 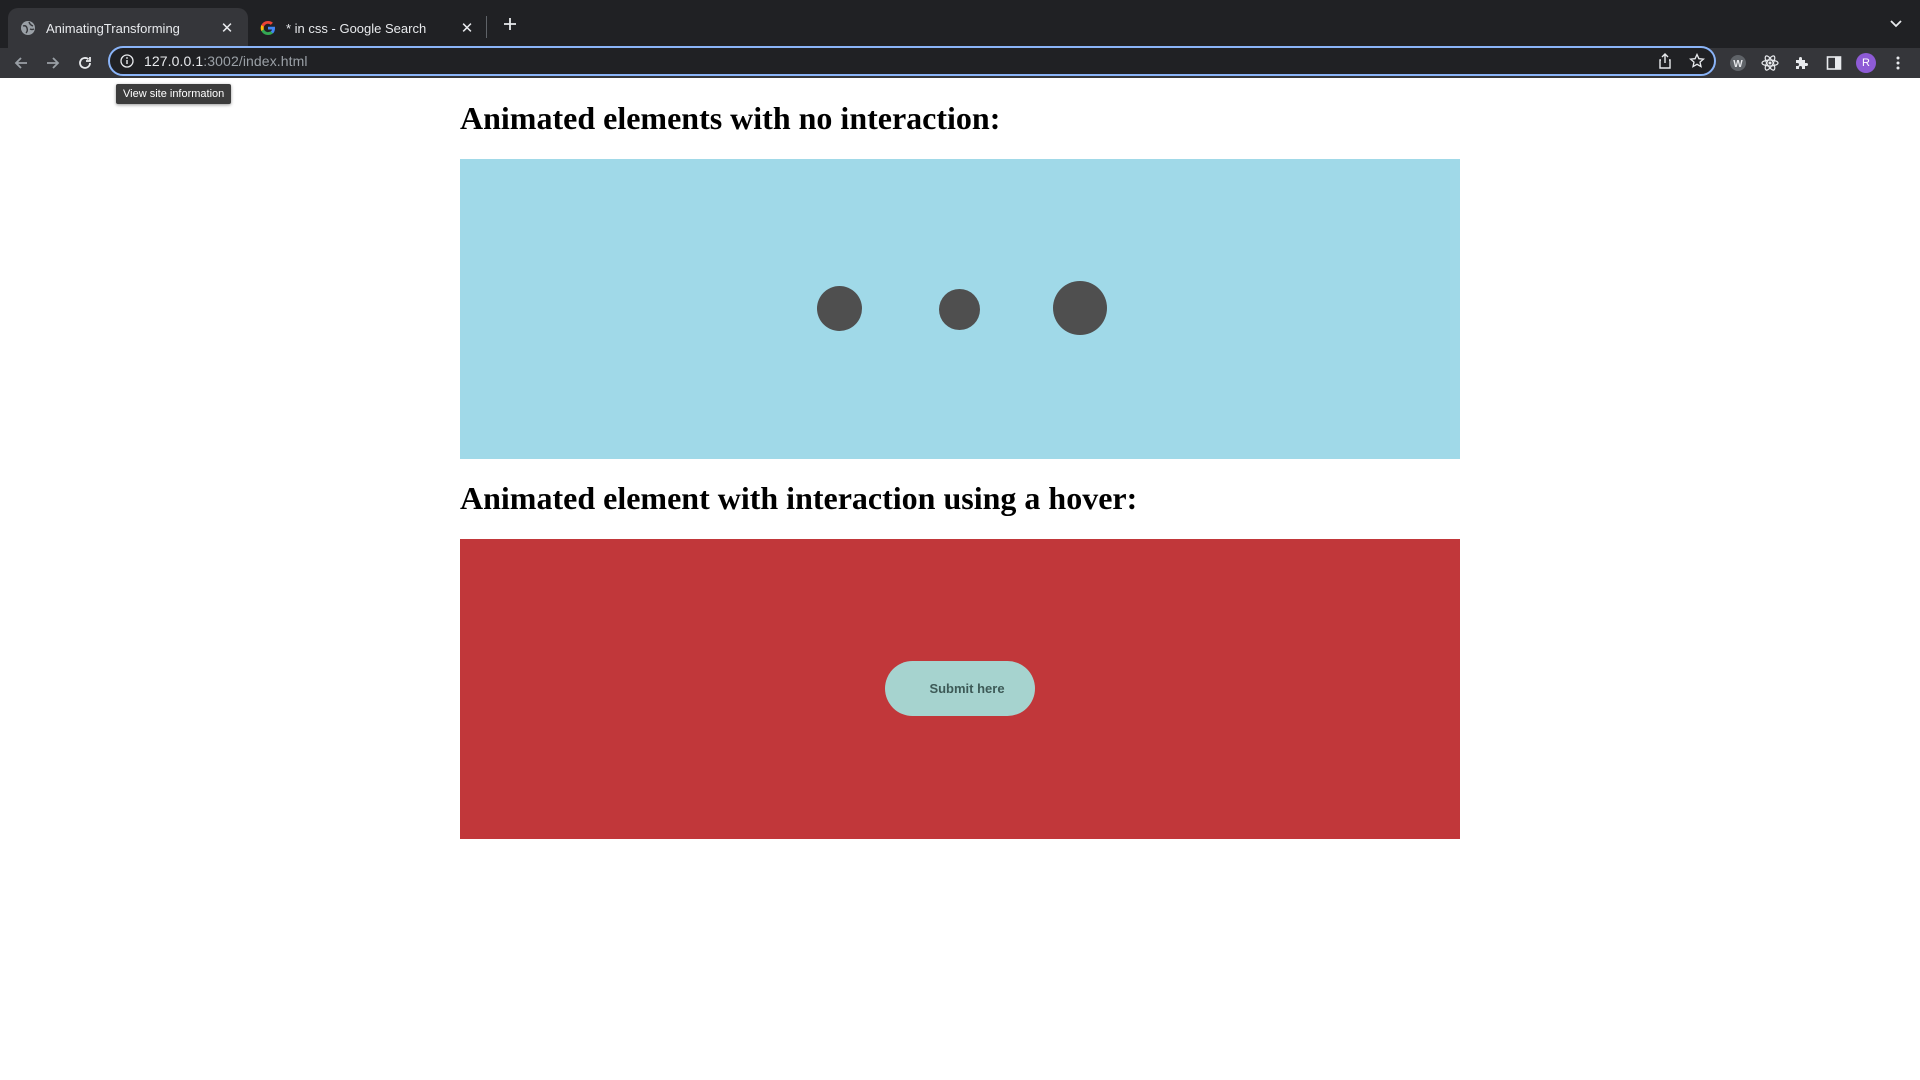 I want to click on url-host: 127.0.0.1, so click(x=174, y=61).